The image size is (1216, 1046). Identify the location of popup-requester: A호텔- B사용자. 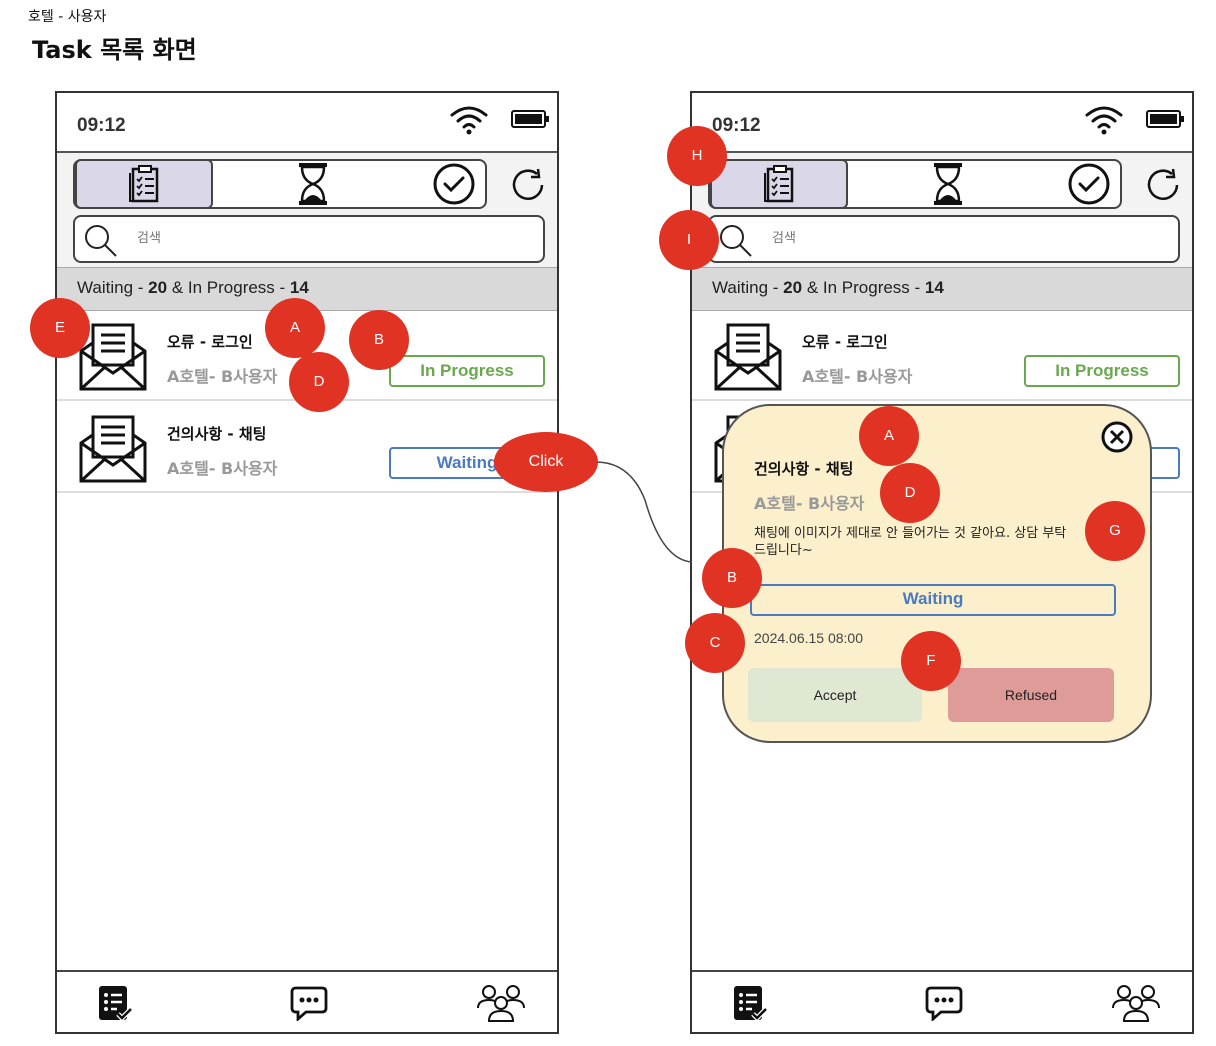
(809, 503).